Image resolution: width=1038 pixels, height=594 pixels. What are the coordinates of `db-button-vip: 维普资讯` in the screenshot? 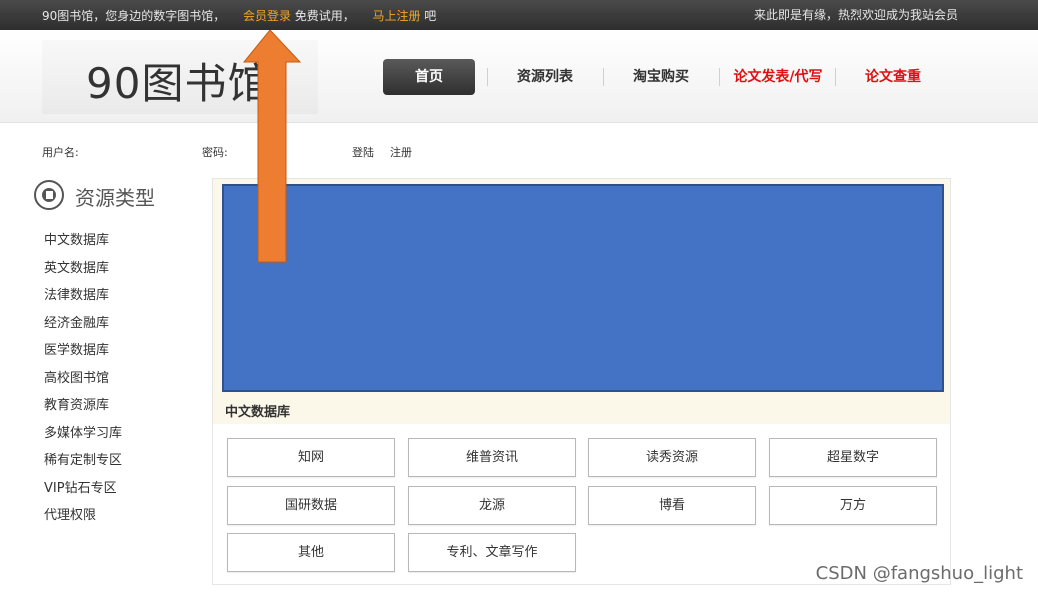 It's located at (492, 457).